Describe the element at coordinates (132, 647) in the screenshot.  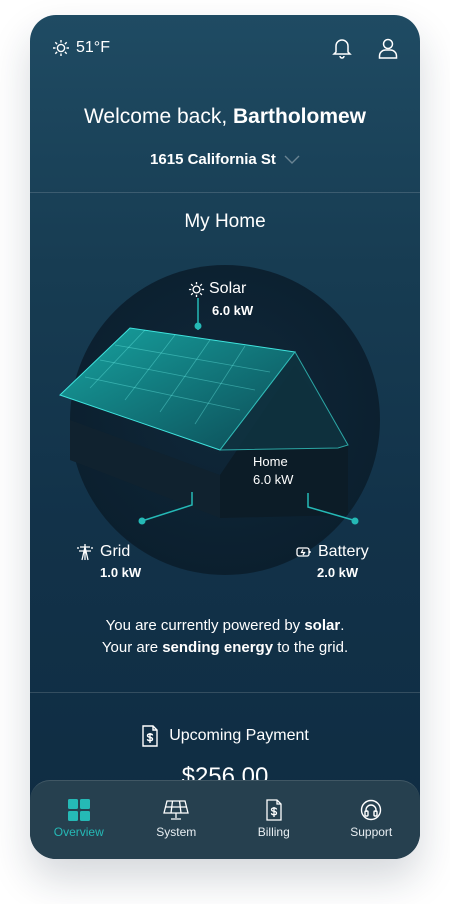
I see `status-line2-prefix: Your are` at that location.